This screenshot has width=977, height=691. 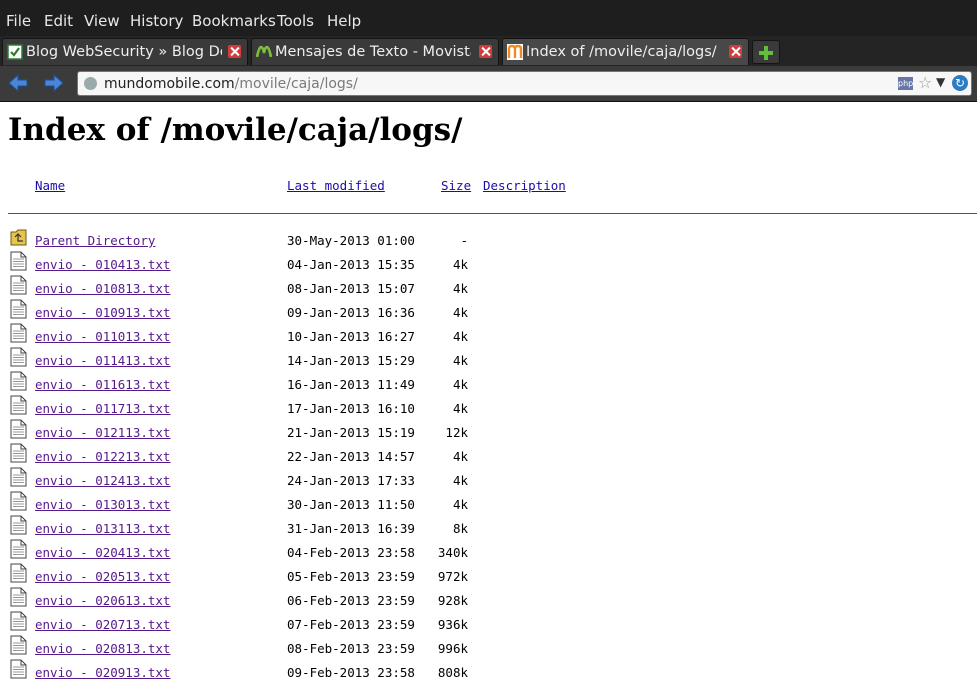 I want to click on file-link: envio - 020913.txt, so click(x=102, y=673).